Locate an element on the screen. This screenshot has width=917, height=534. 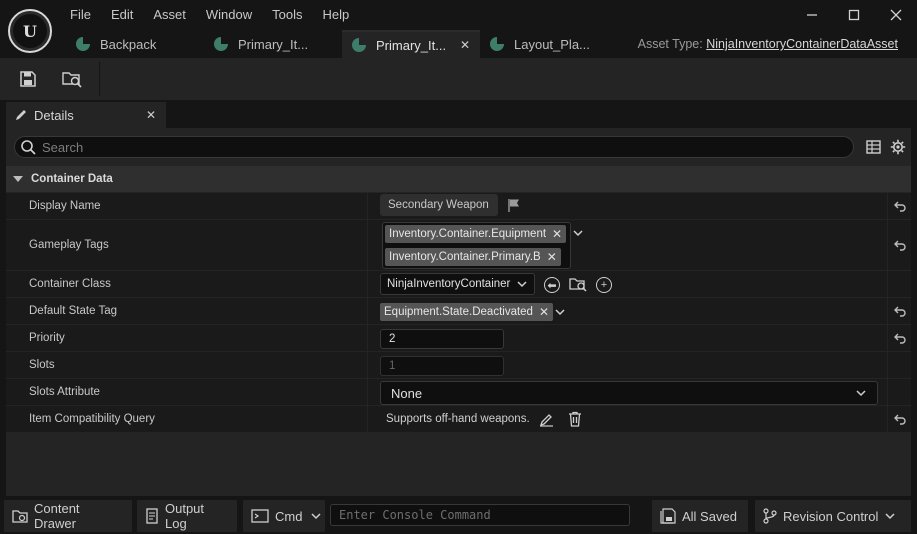
tab-primary-item-2: Primary_It... ✕ is located at coordinates (411, 44).